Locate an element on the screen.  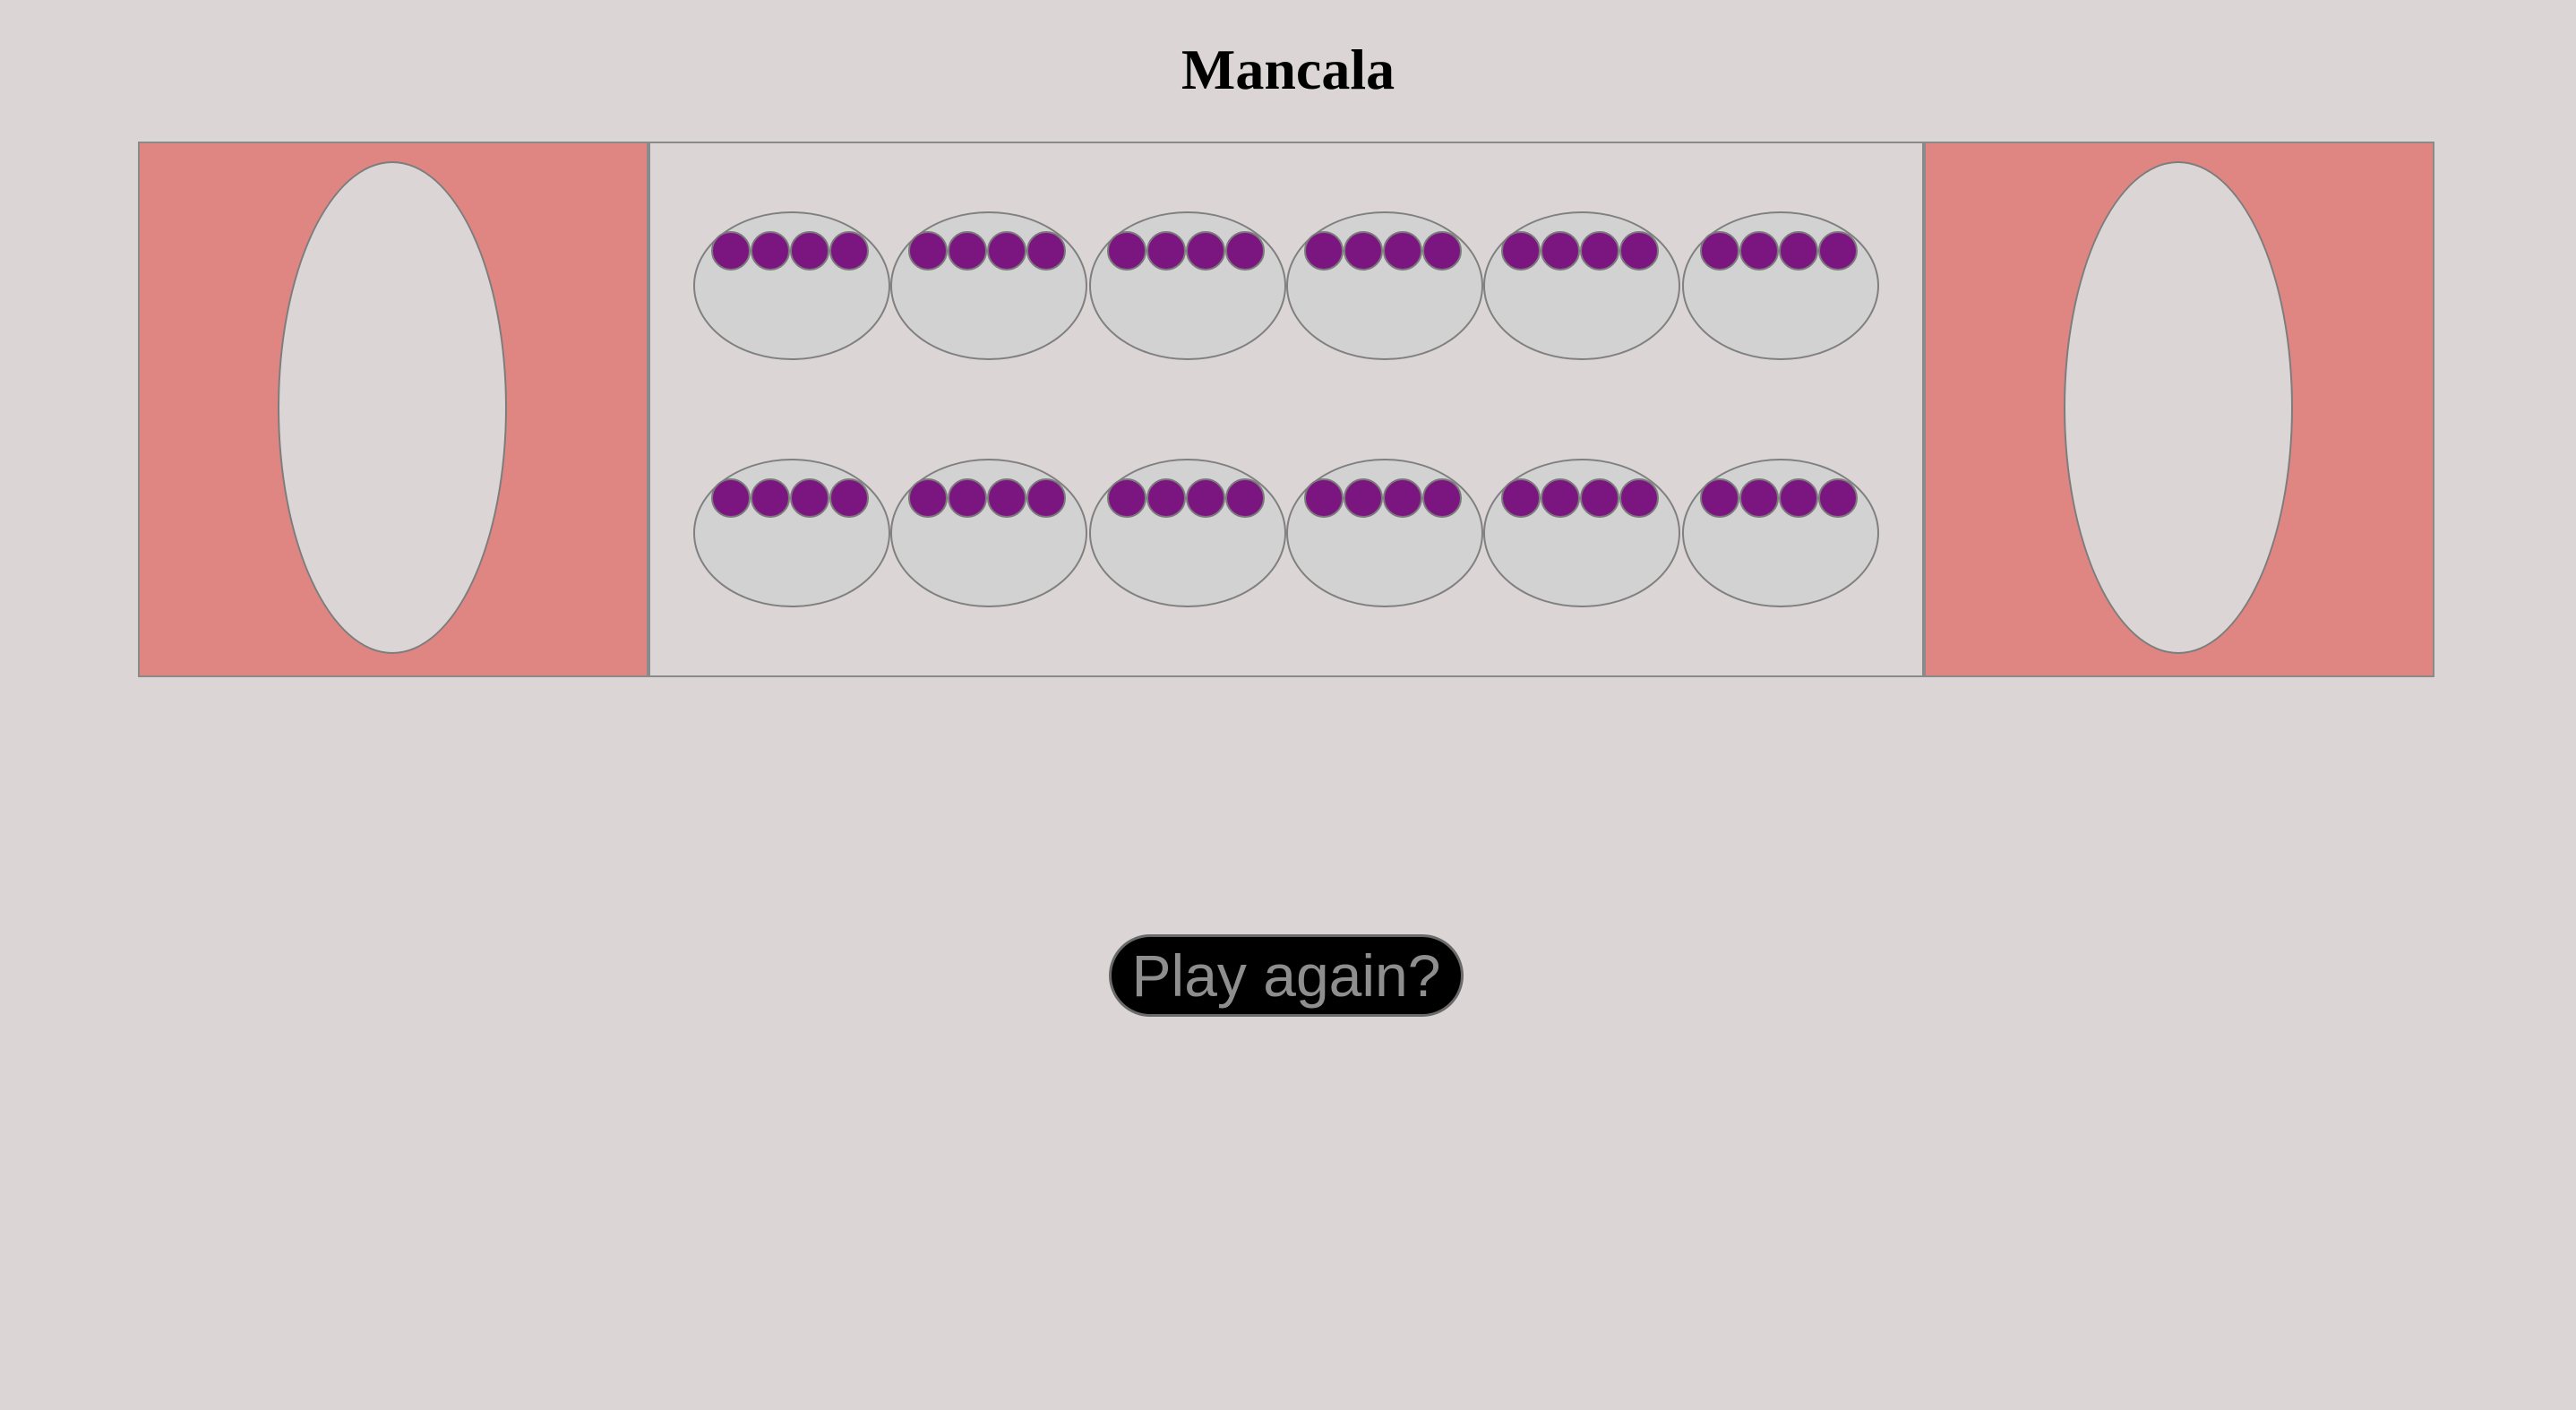
play-again-button: Play again? is located at coordinates (1286, 975).